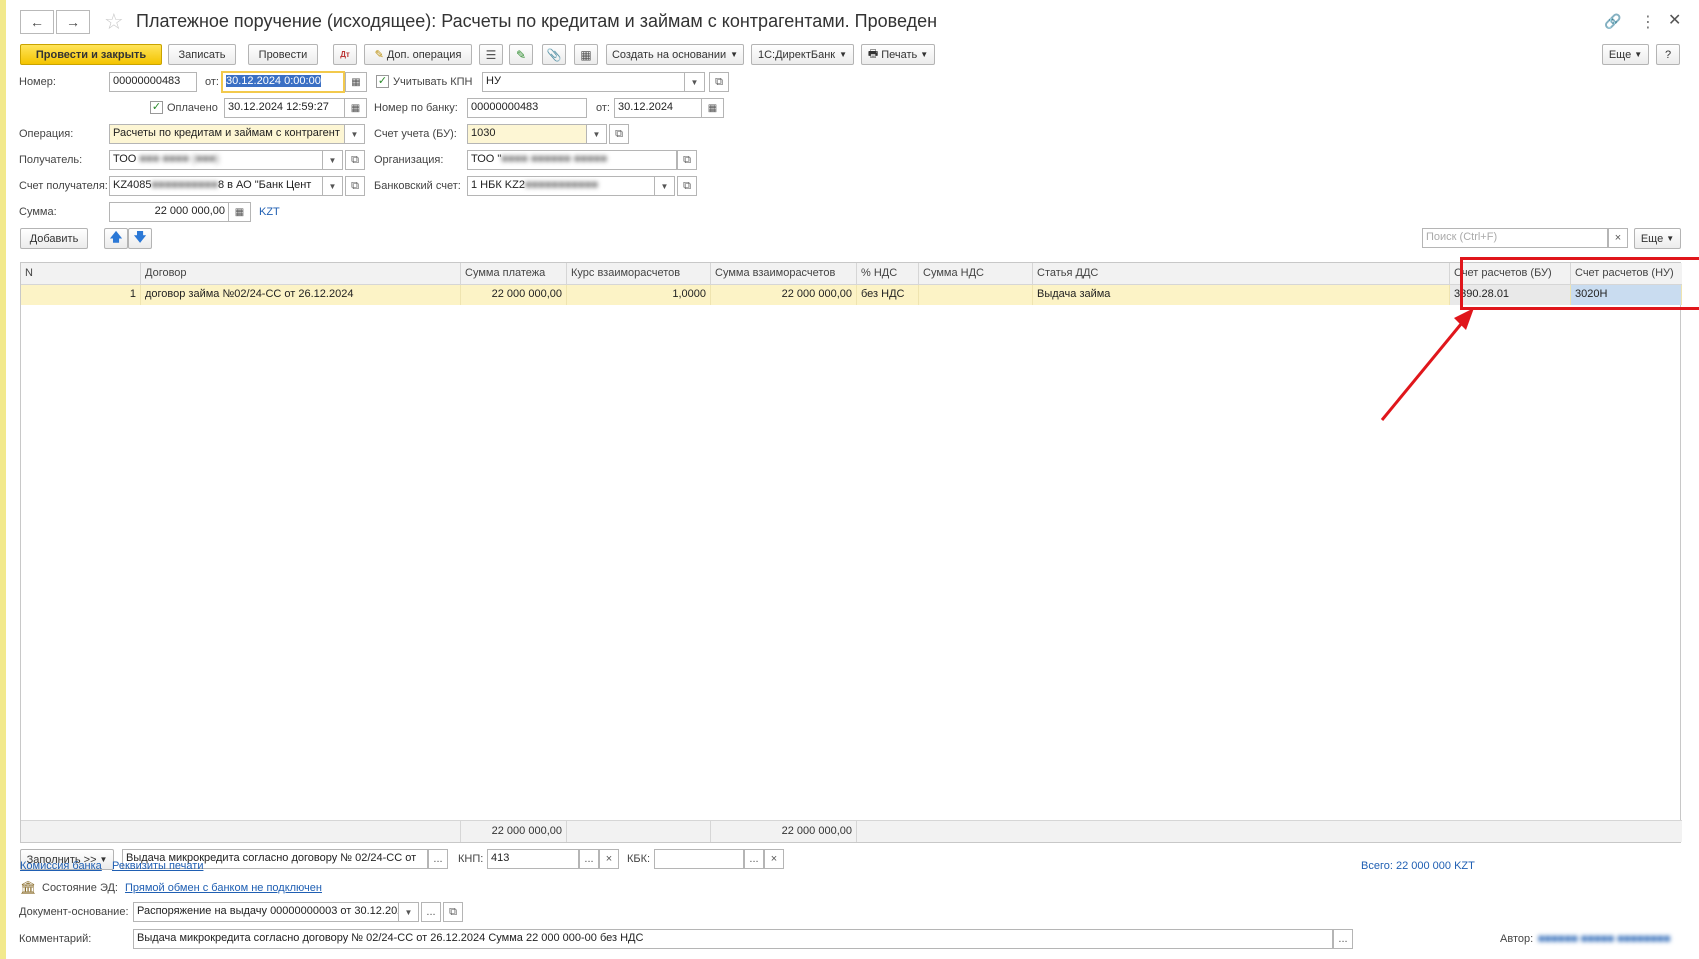 Image resolution: width=1699 pixels, height=959 pixels. Describe the element at coordinates (1625, 54) in the screenshot. I see `more-dropdown: Еще ▼` at that location.